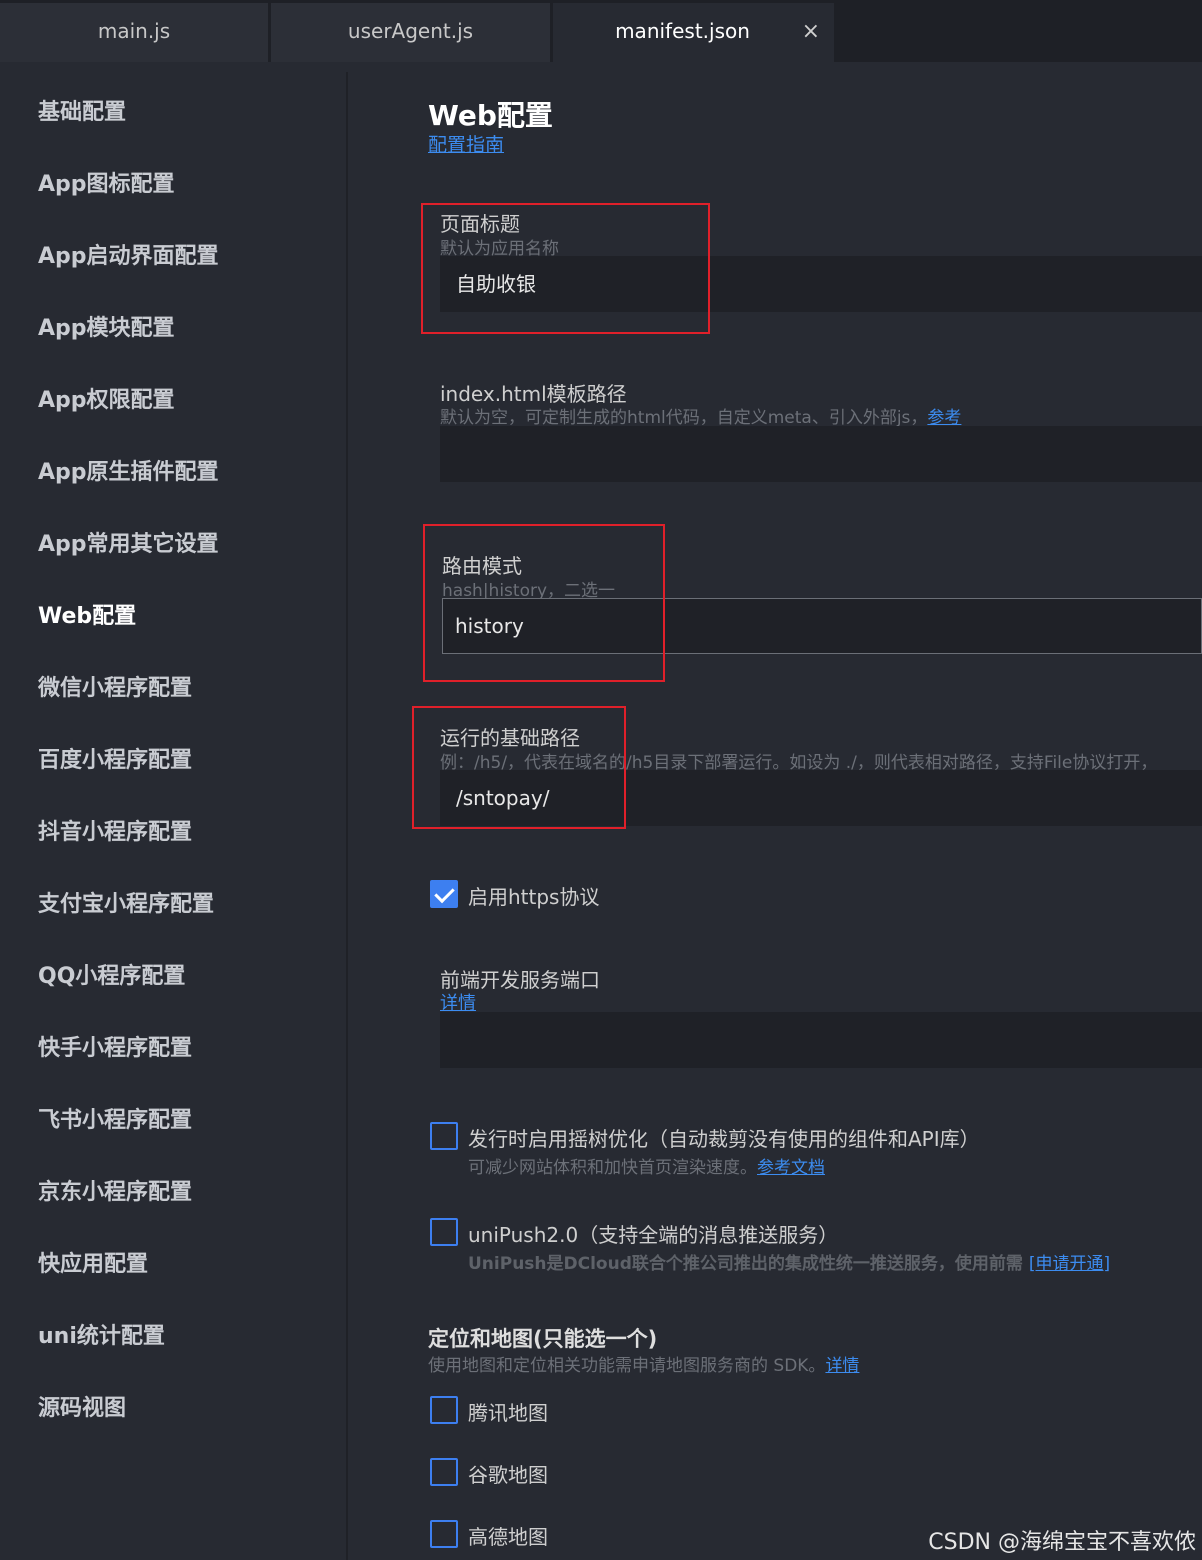  I want to click on template-path-reference-link: 参考, so click(944, 418).